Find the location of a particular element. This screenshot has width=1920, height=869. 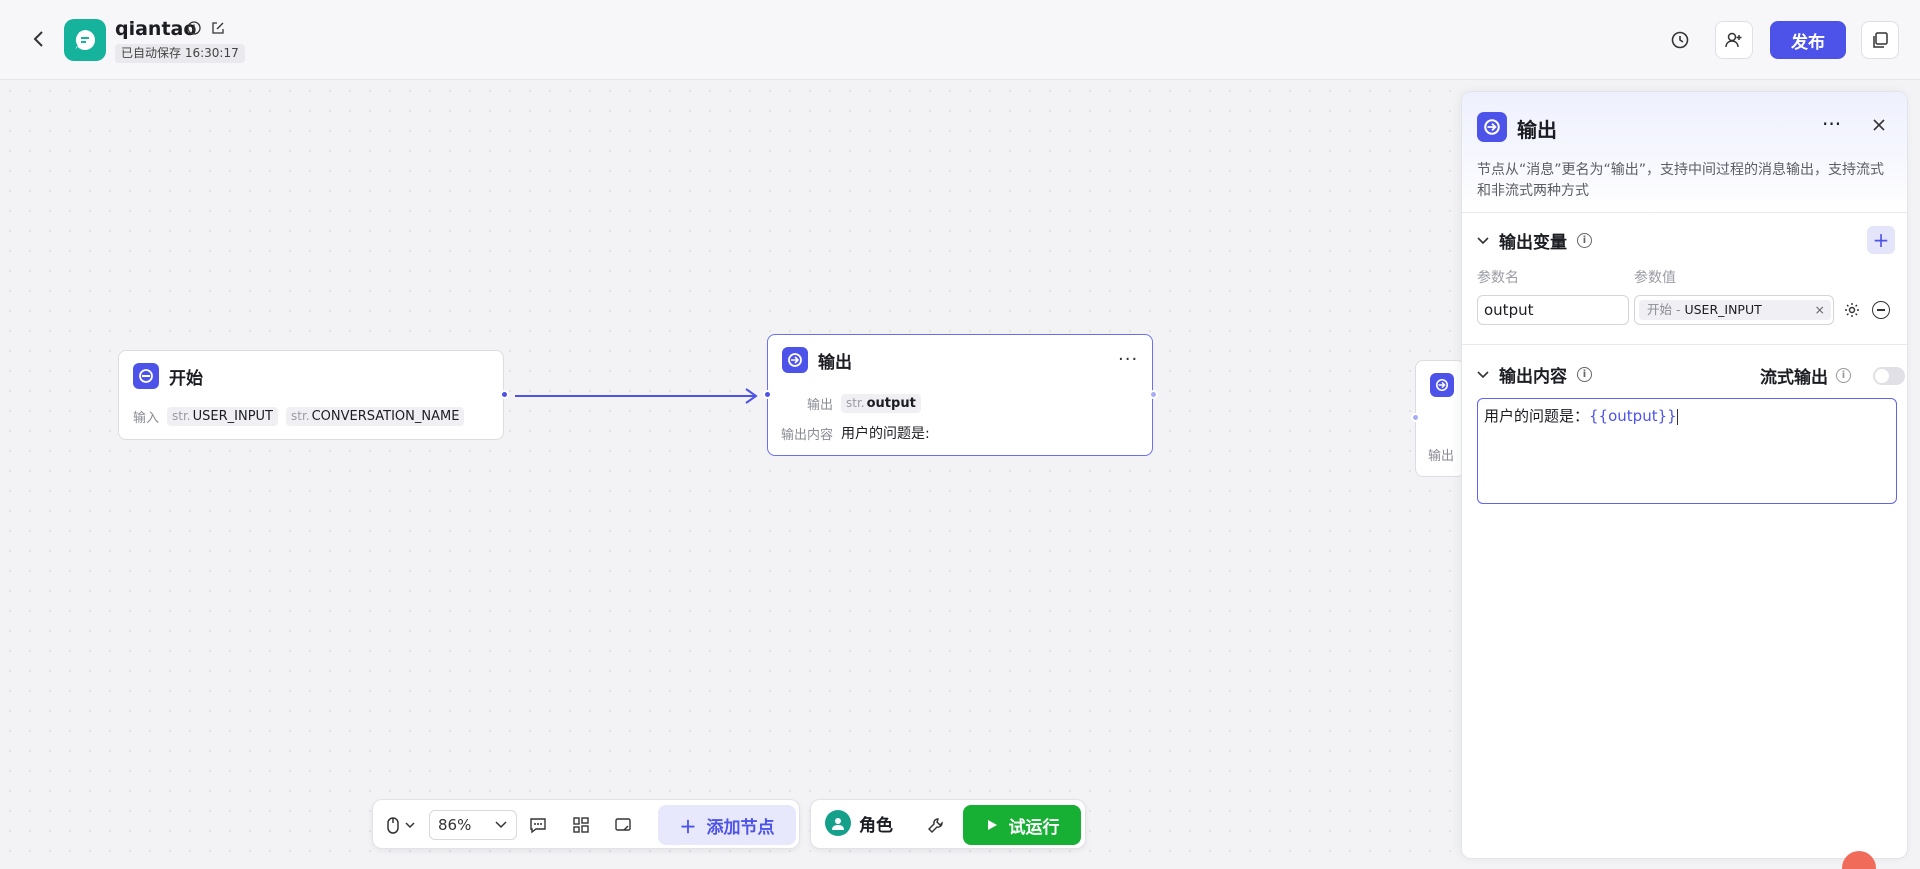

output-vars-title: 输出变量 is located at coordinates (1533, 243).